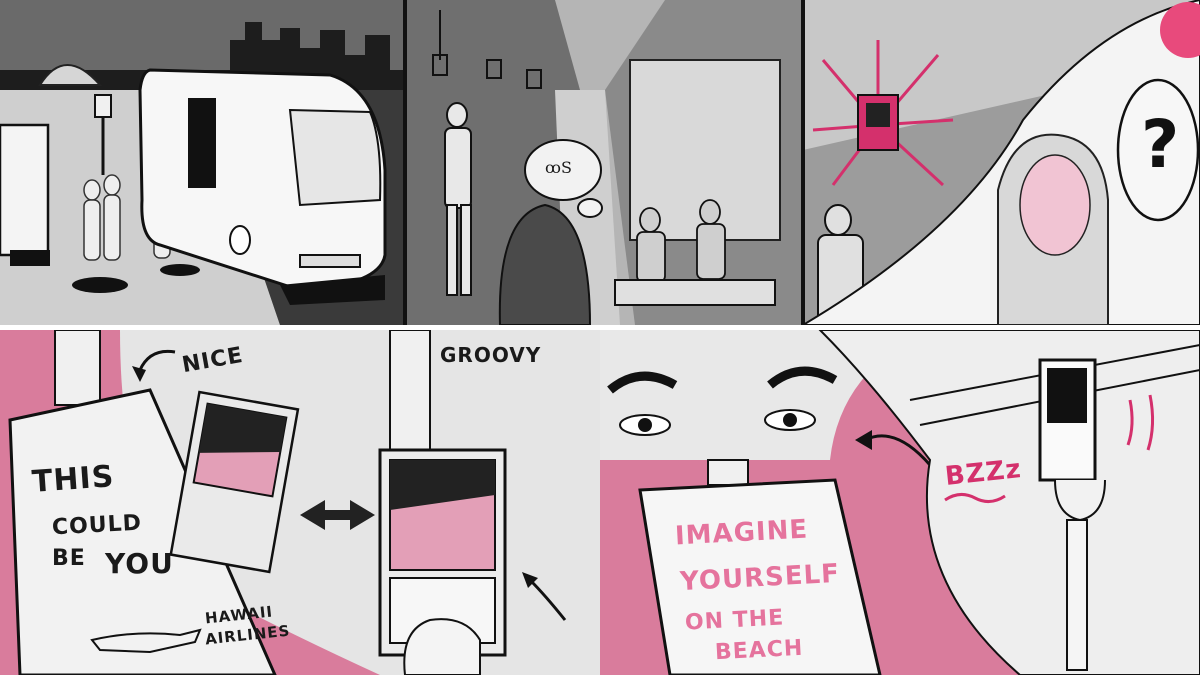 The image size is (1200, 675). Describe the element at coordinates (1160, 144) in the screenshot. I see `question-mark: ?` at that location.